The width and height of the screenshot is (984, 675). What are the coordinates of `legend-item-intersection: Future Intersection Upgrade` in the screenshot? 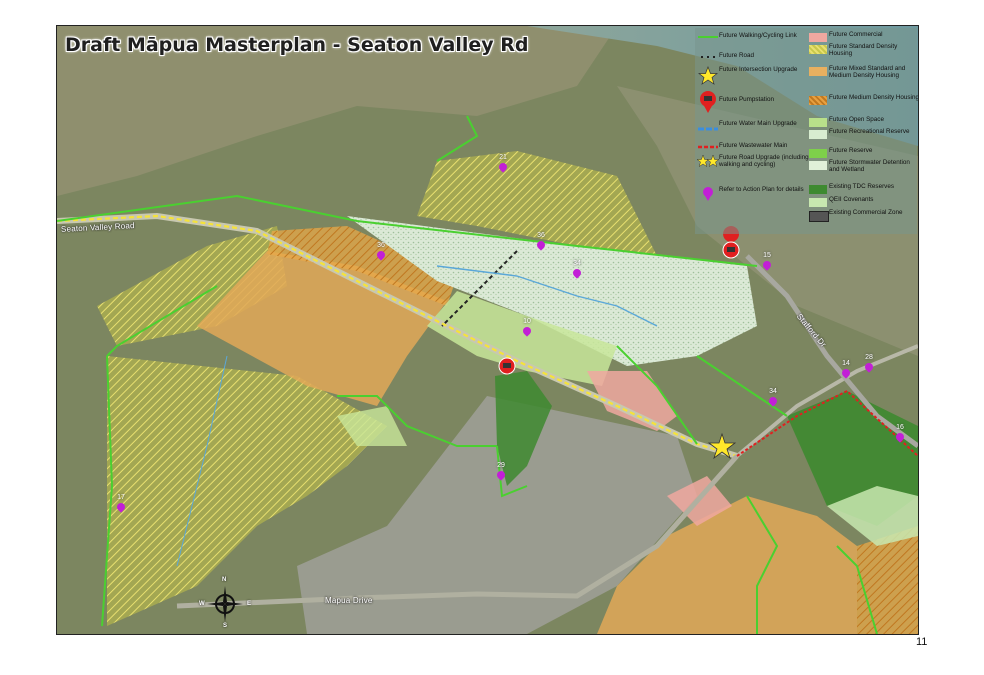 It's located at (753, 76).